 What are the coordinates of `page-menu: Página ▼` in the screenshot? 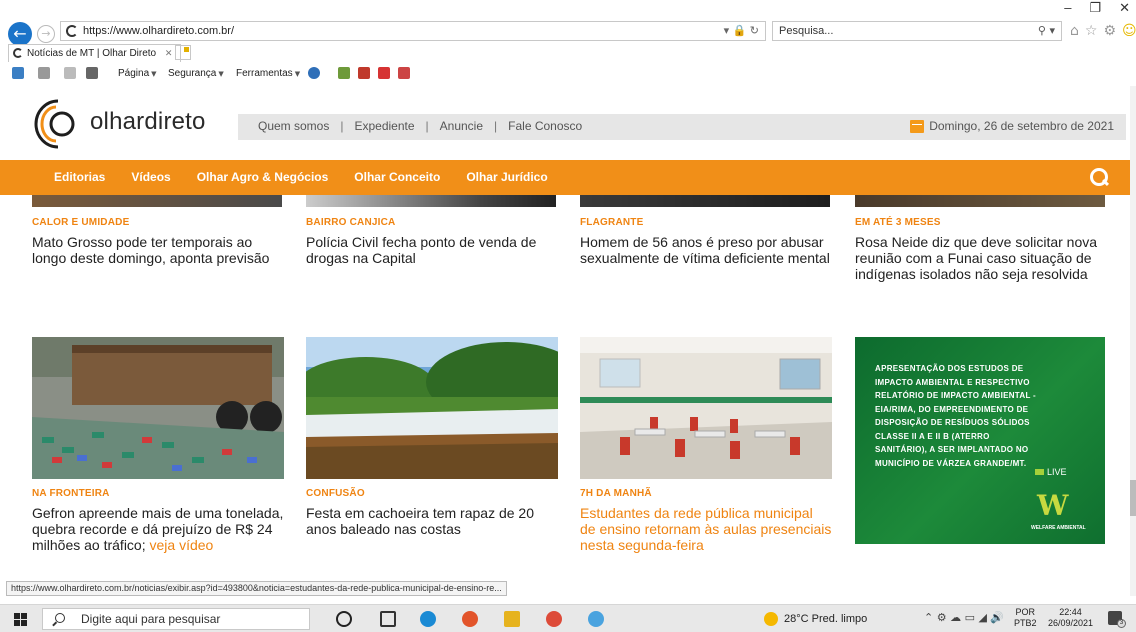 It's located at (137, 73).